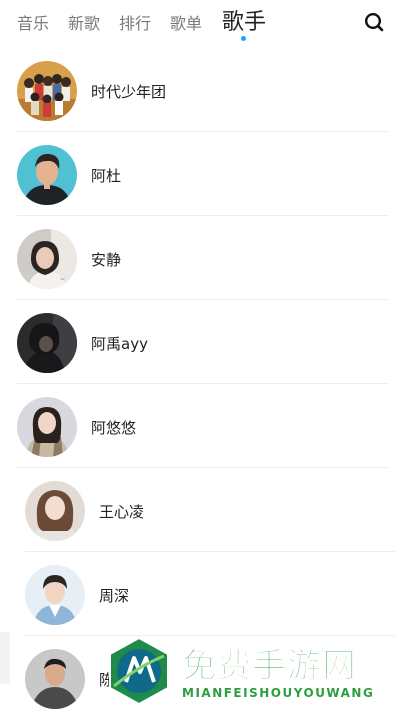  Describe the element at coordinates (202, 174) in the screenshot. I see `list-item: 阿杜` at that location.